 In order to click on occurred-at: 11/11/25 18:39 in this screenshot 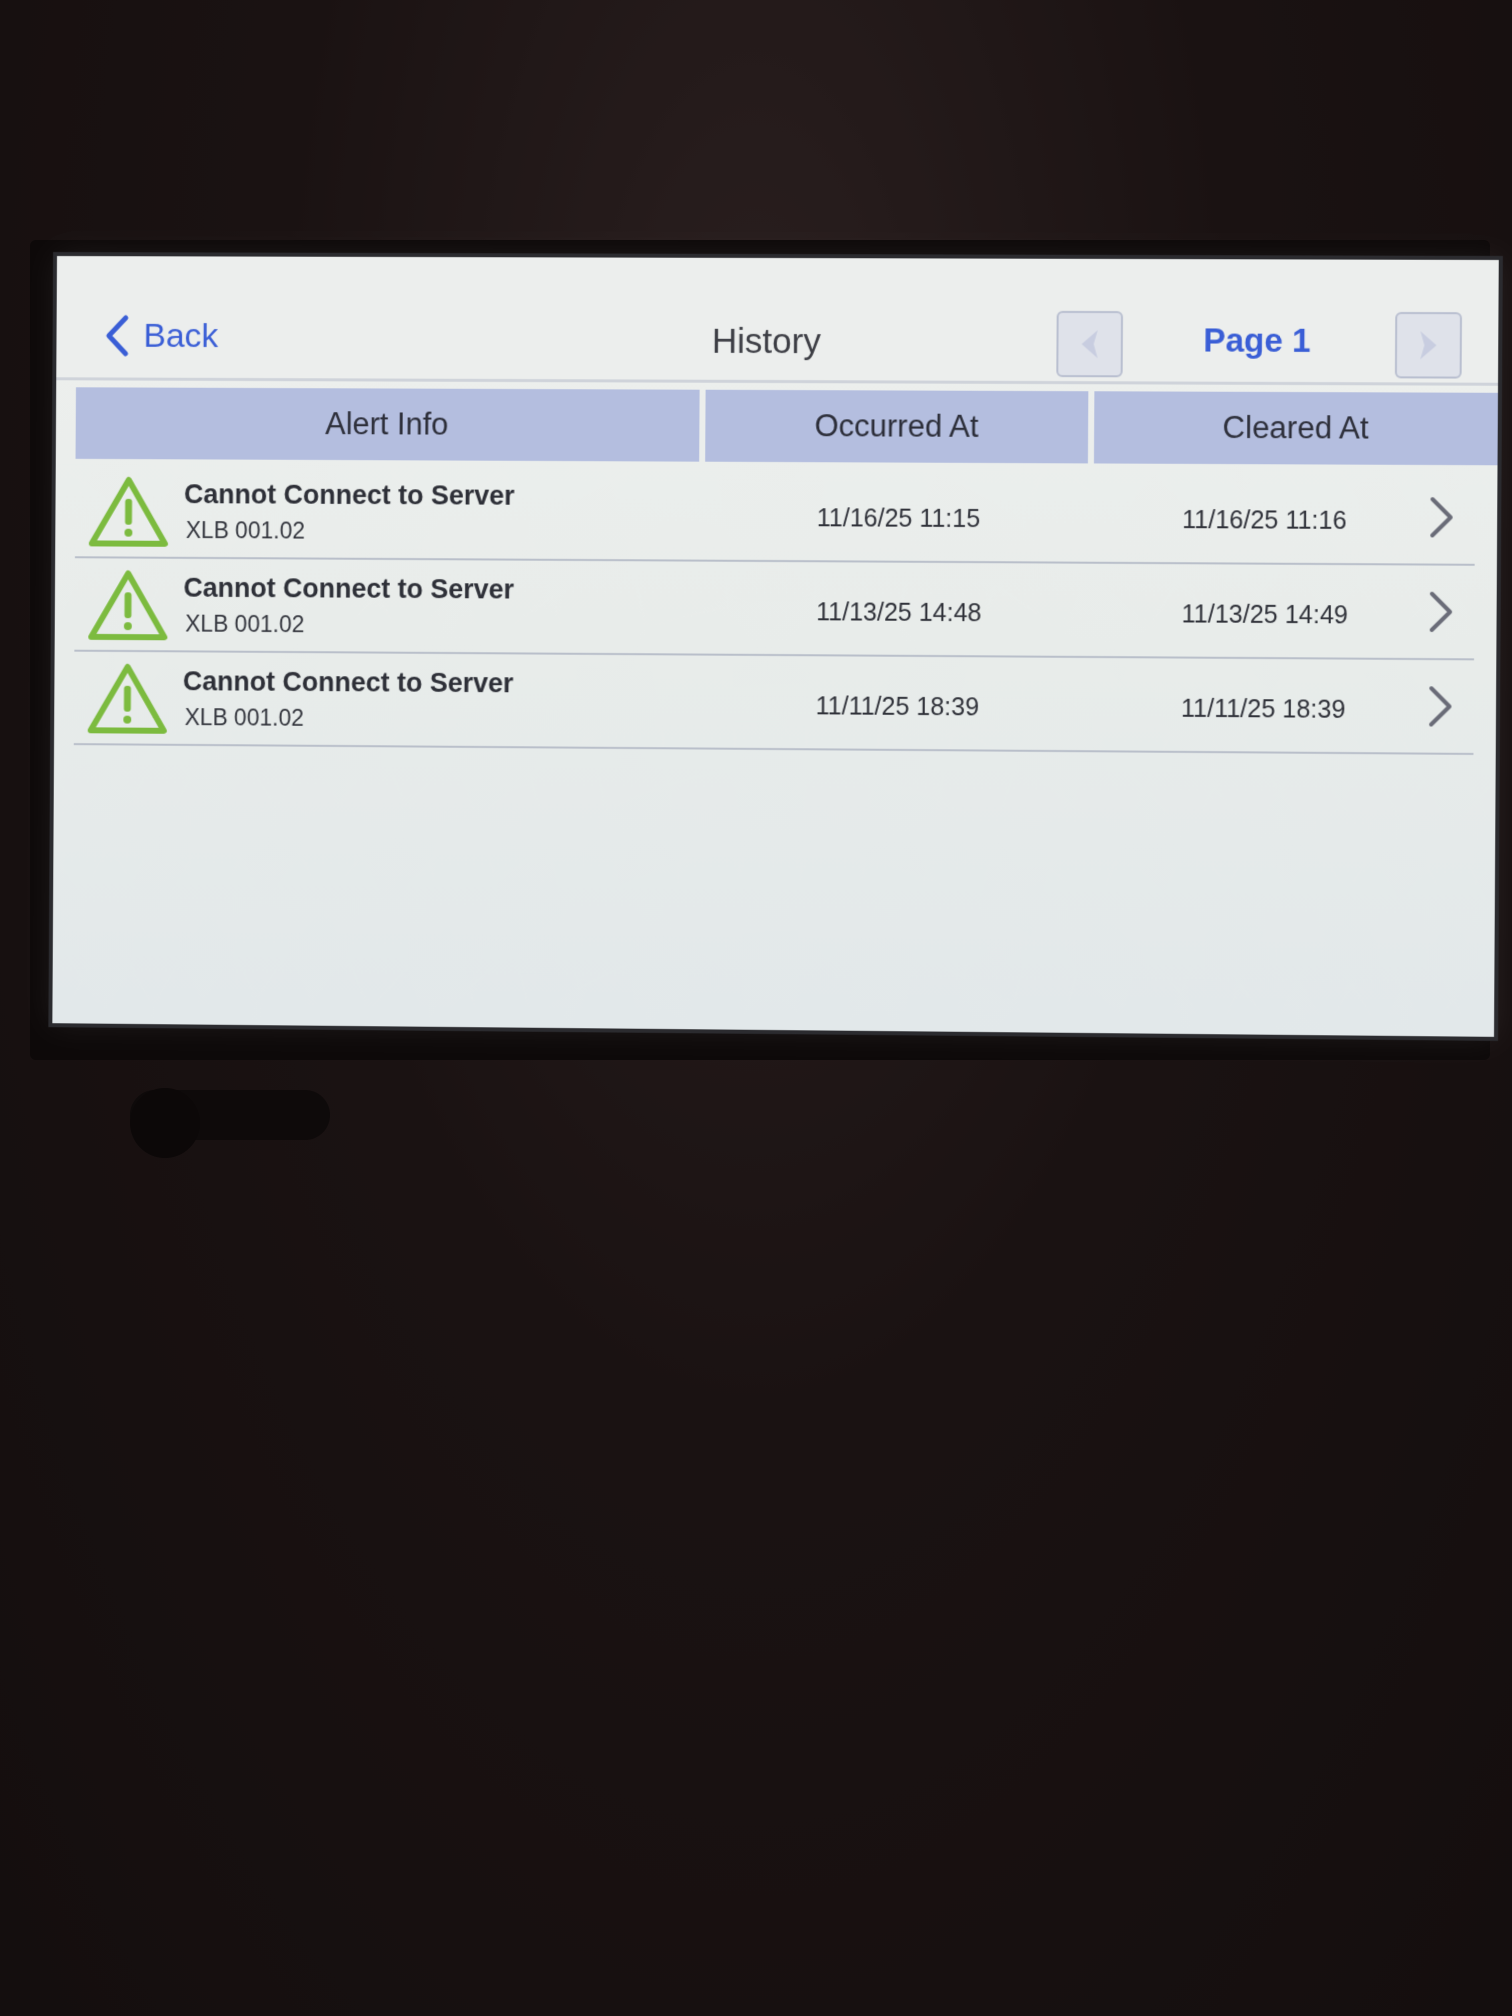, I will do `click(897, 707)`.